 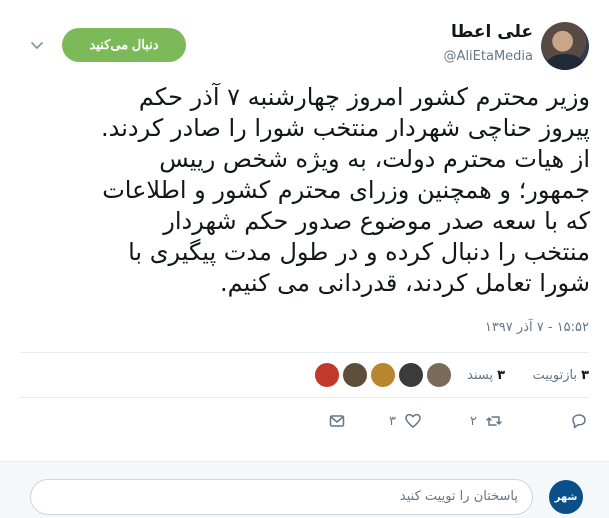 I want to click on author-handle: @AliEtaMedia, so click(x=488, y=56).